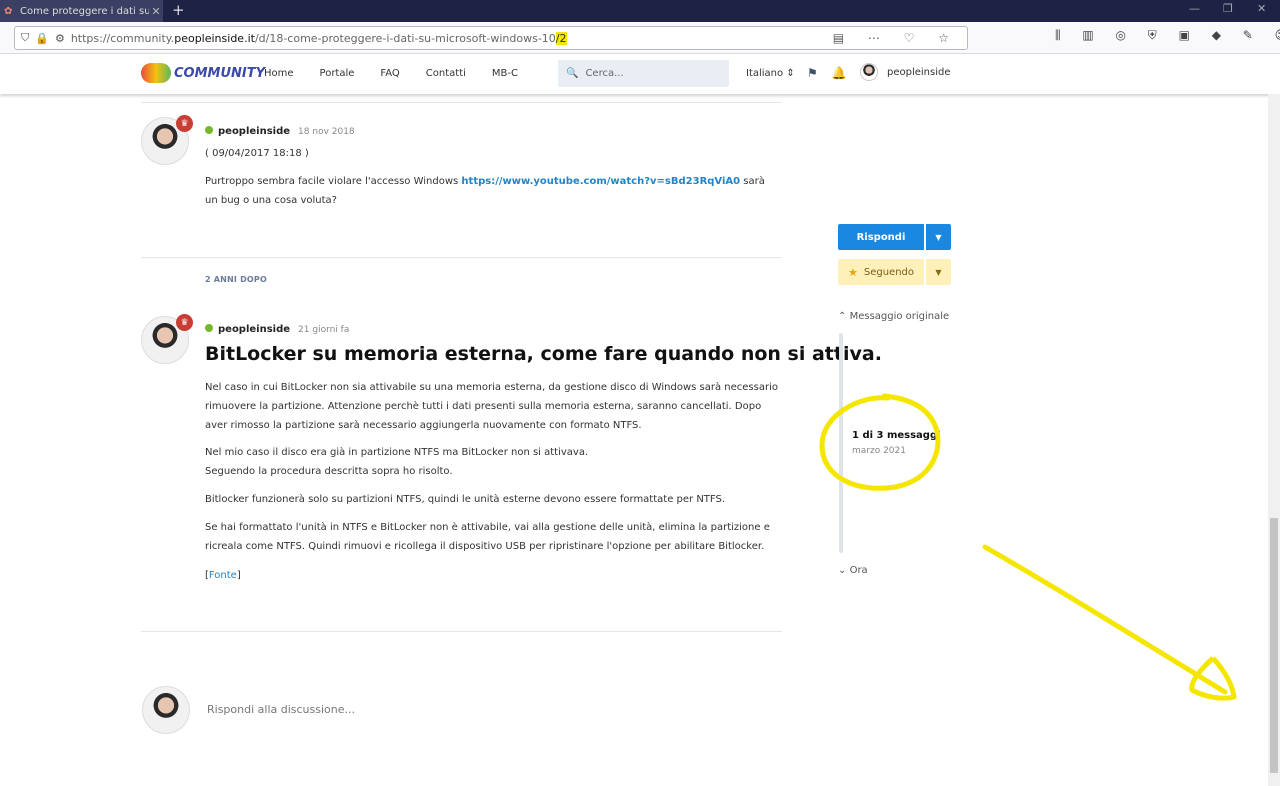 The image size is (1280, 786). Describe the element at coordinates (1105, 619) in the screenshot. I see `annotation-arrow-line` at that location.